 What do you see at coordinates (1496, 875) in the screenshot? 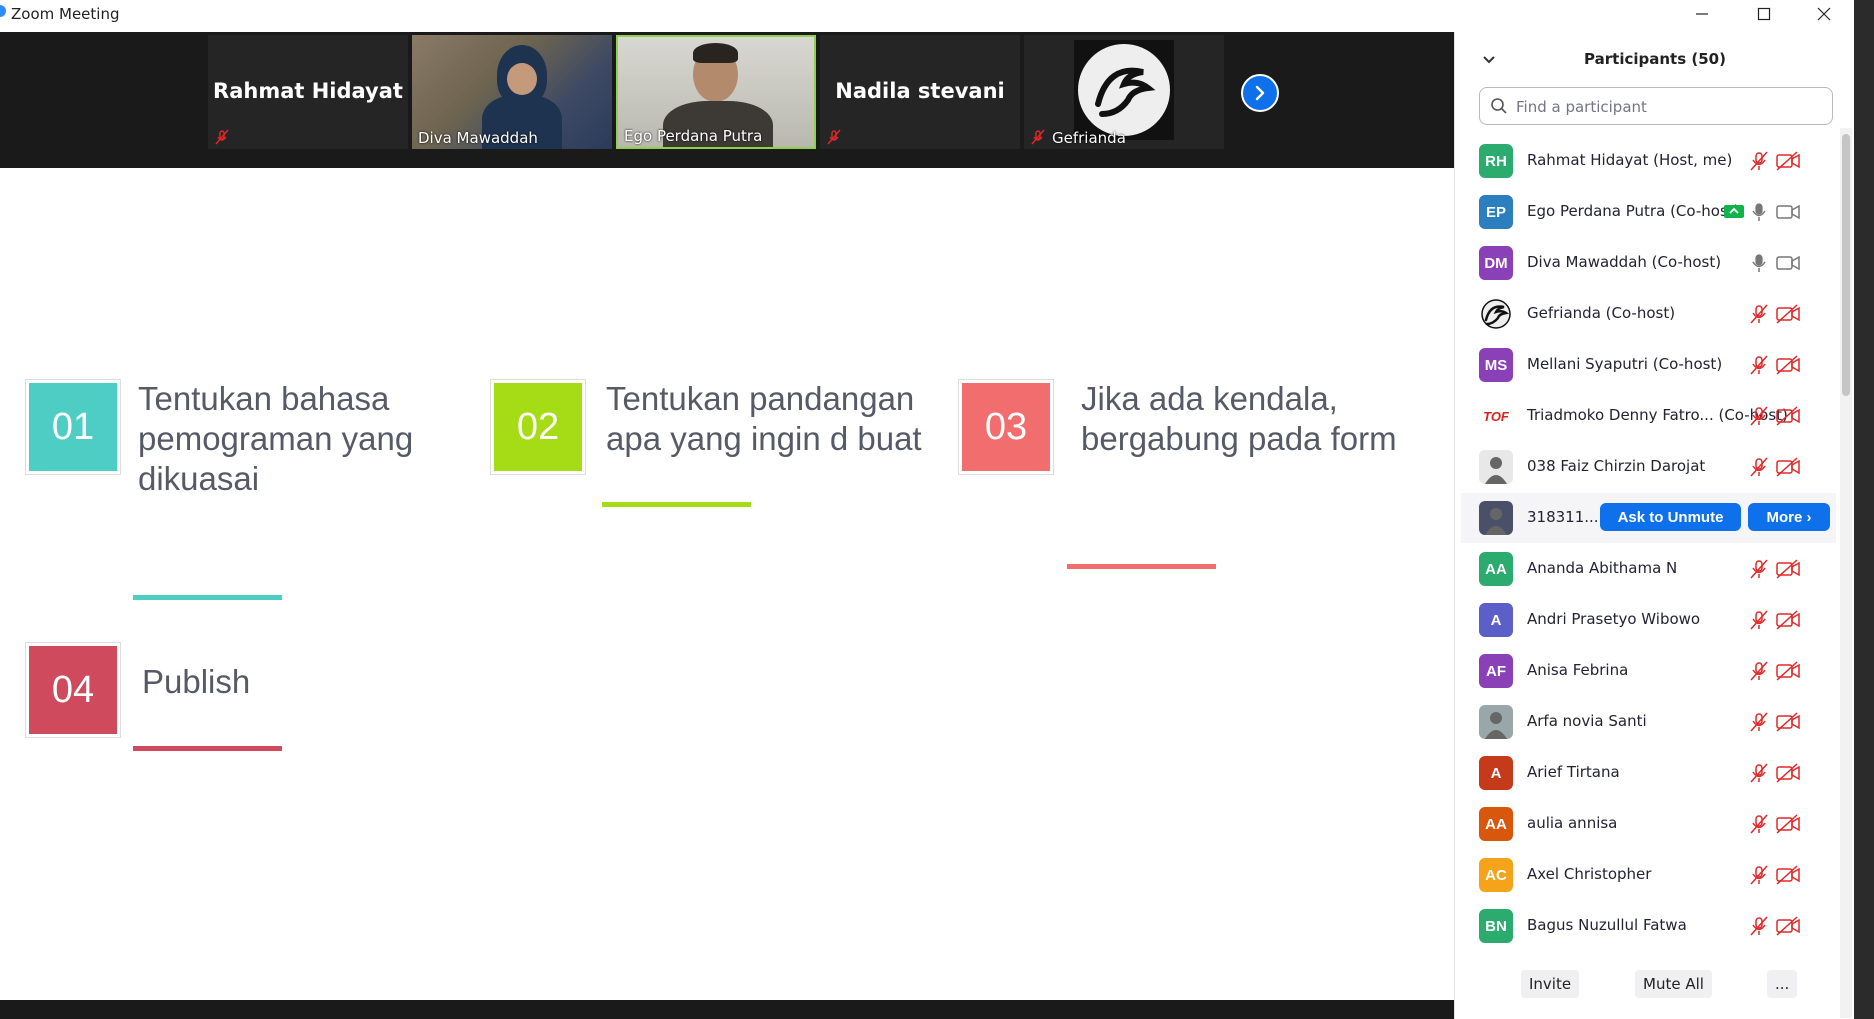
I see `avatar: AC` at bounding box center [1496, 875].